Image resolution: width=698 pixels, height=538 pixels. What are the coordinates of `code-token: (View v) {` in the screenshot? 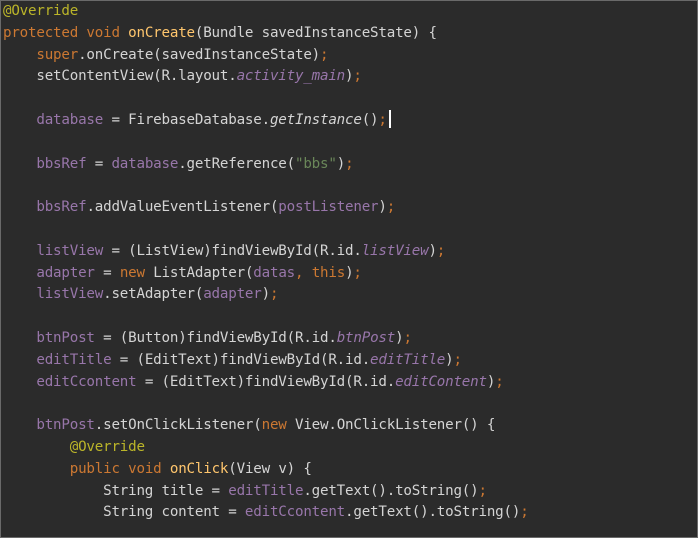 It's located at (270, 468).